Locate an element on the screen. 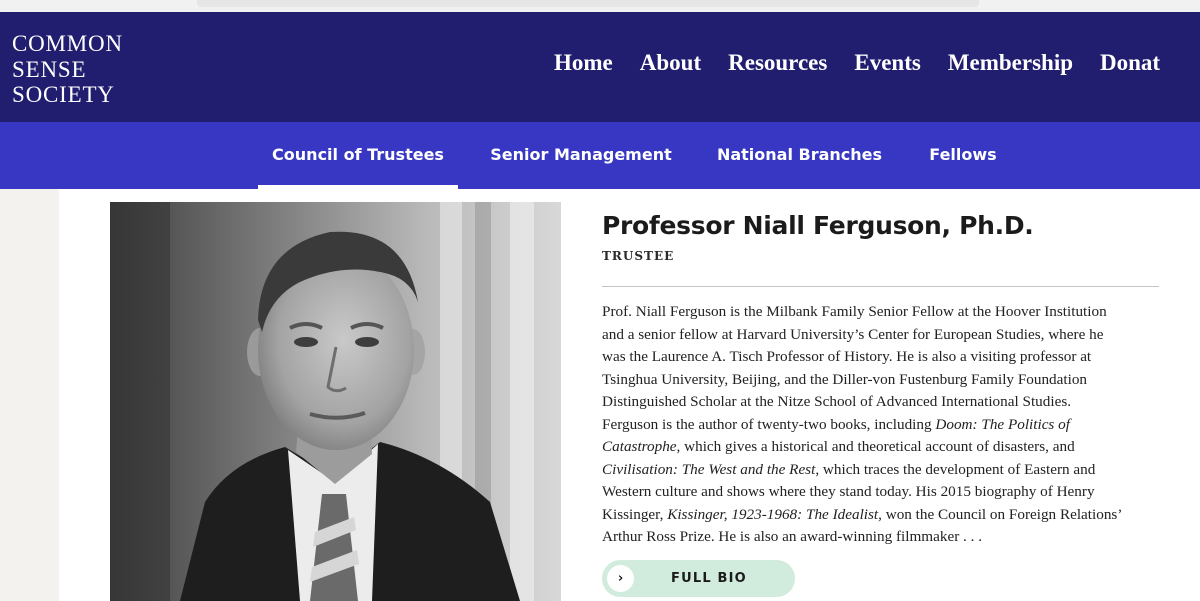  logo-line: SOCIETY is located at coordinates (63, 94).